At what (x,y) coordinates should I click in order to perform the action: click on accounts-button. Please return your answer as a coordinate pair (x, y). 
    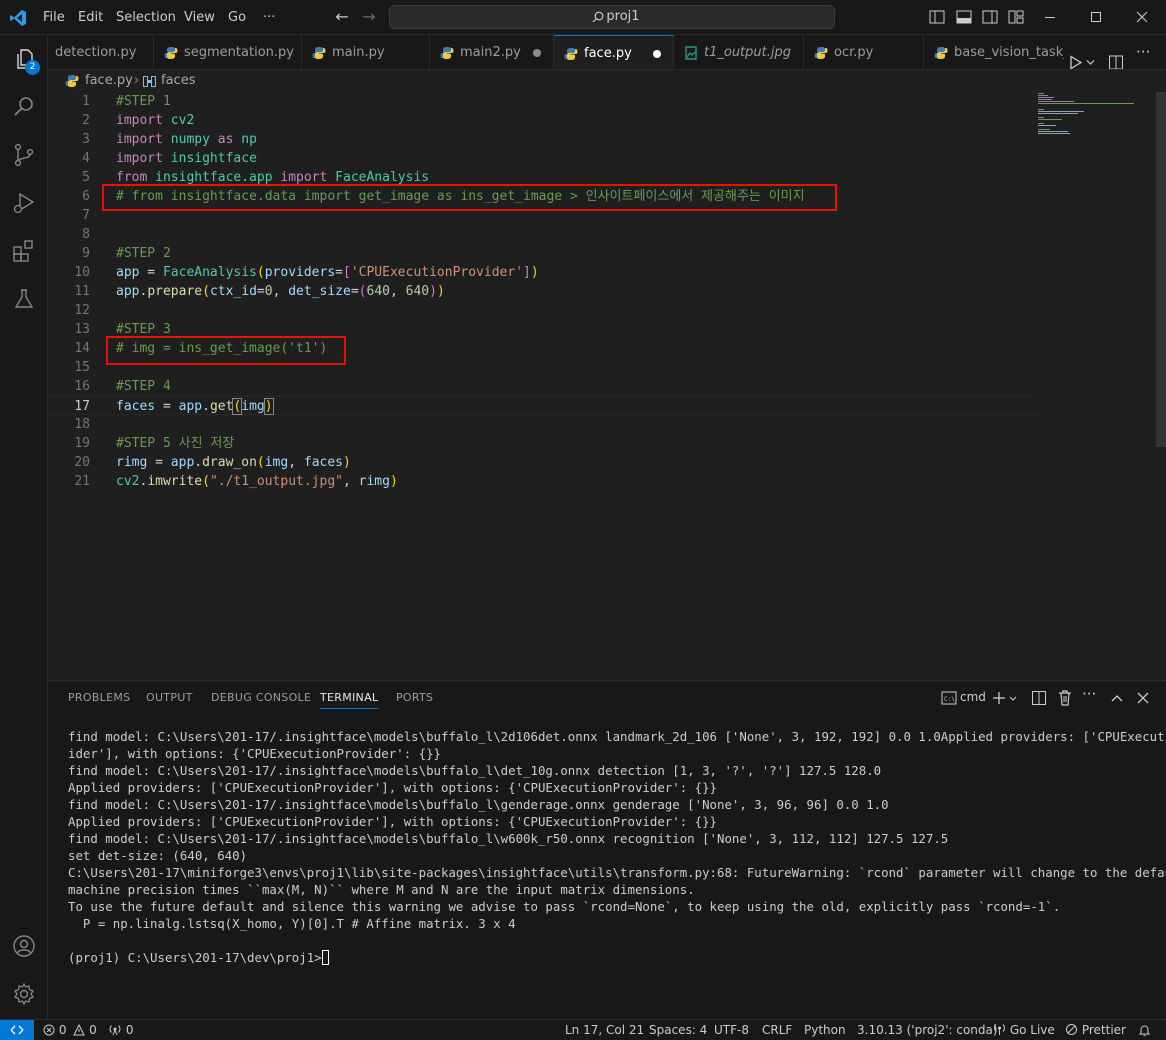
    Looking at the image, I should click on (24, 946).